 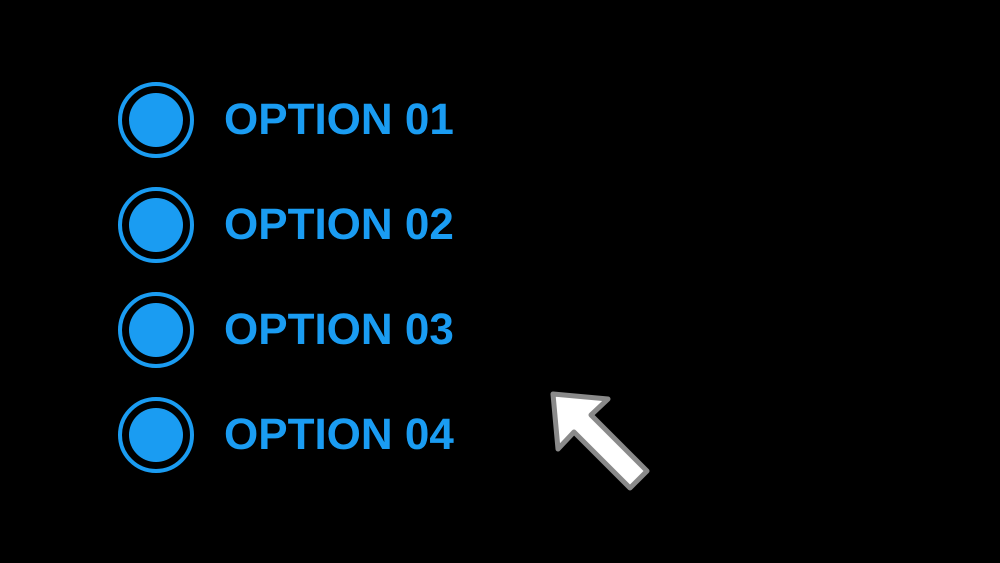 I want to click on option-label: OPTION 01, so click(x=339, y=120).